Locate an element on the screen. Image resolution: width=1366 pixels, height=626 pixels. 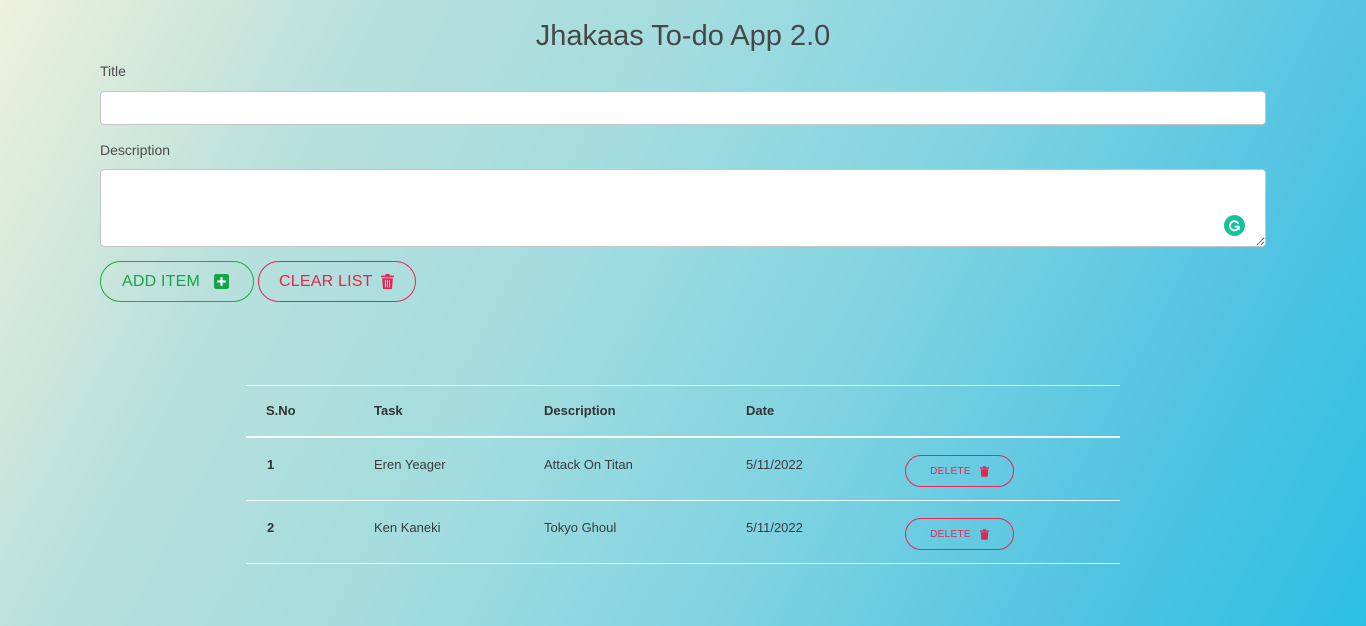
clear-list-label: CLEAR LIST is located at coordinates (326, 281).